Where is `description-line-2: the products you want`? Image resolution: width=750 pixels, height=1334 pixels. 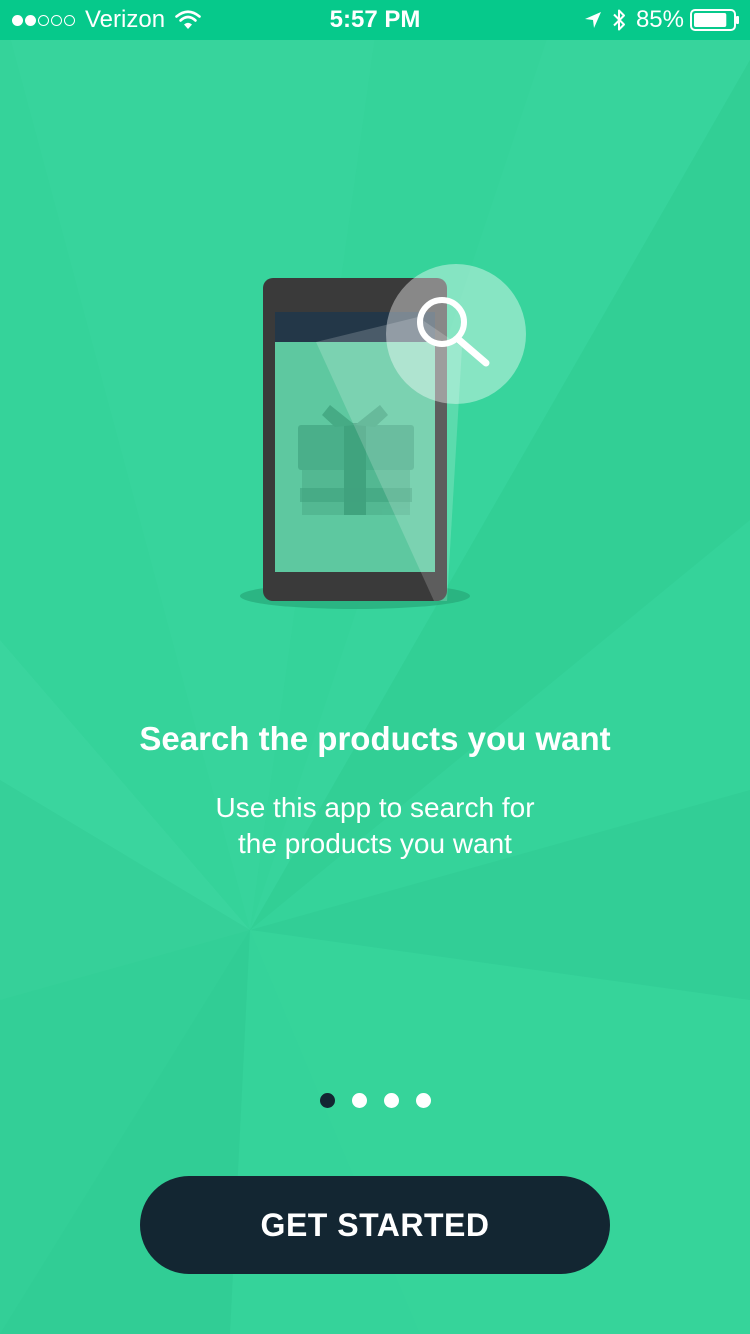
description-line-2: the products you want is located at coordinates (375, 843).